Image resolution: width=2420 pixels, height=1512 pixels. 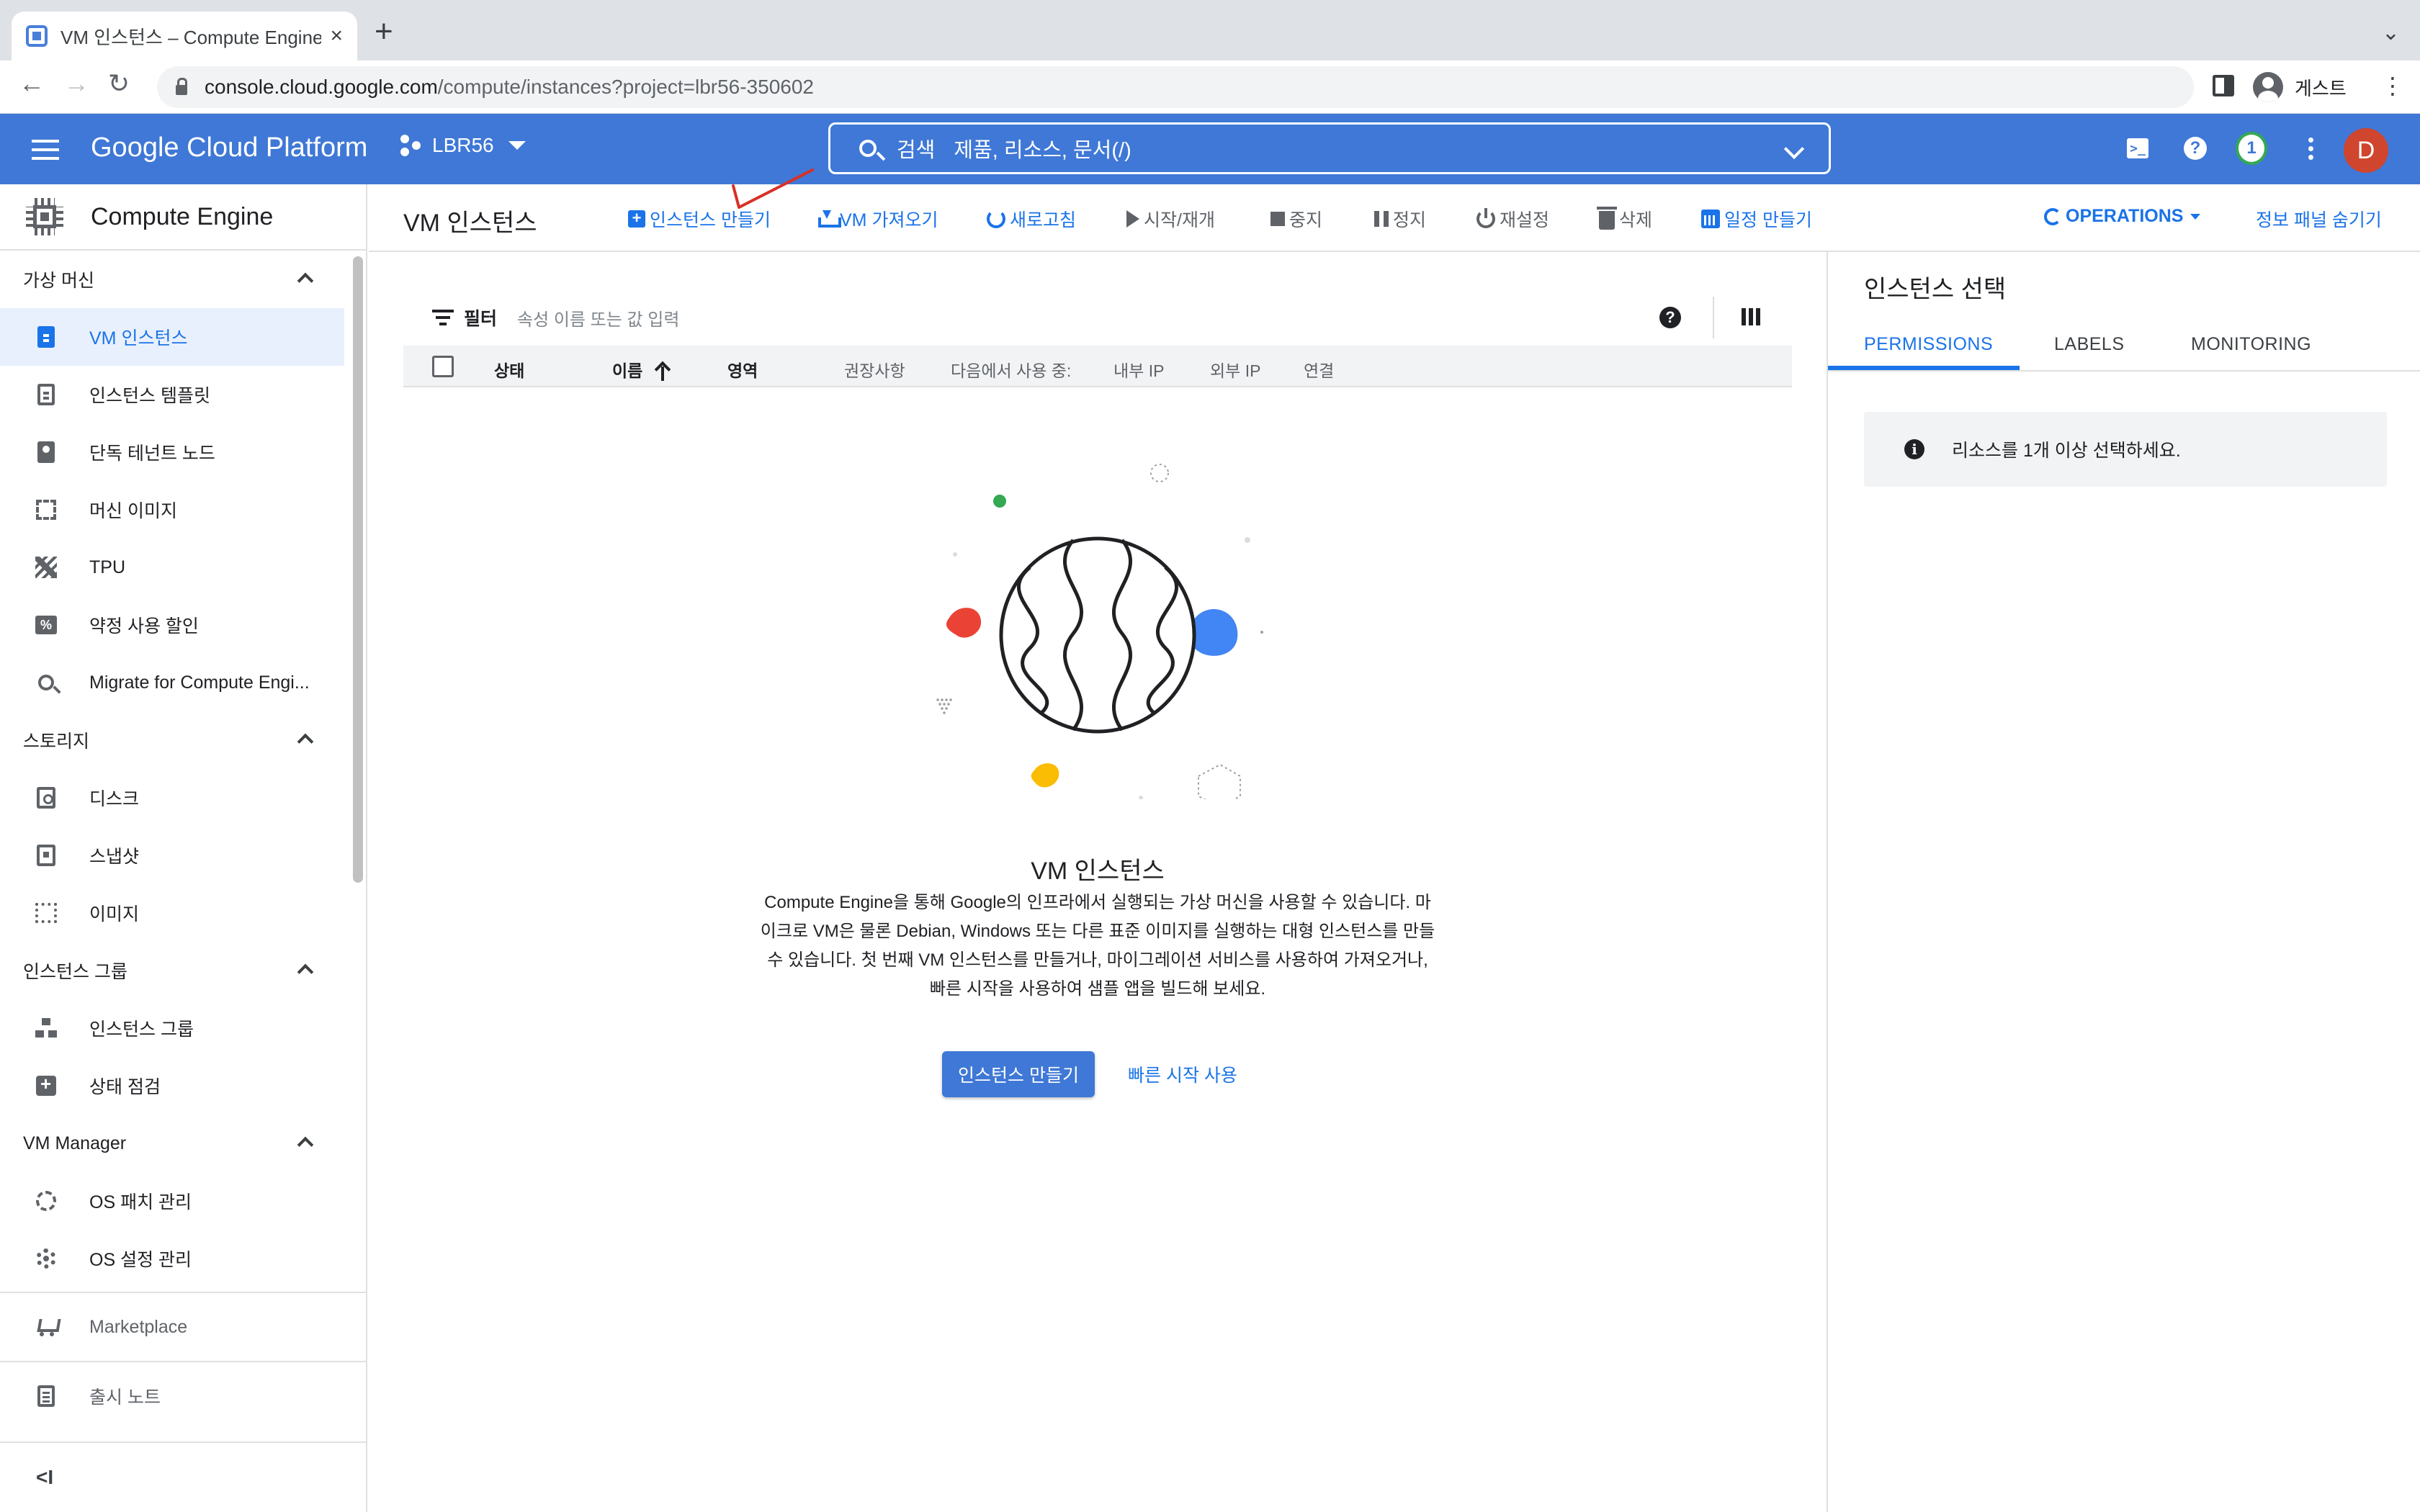 I want to click on tab-permissions: PERMISSIONS, so click(x=1929, y=344).